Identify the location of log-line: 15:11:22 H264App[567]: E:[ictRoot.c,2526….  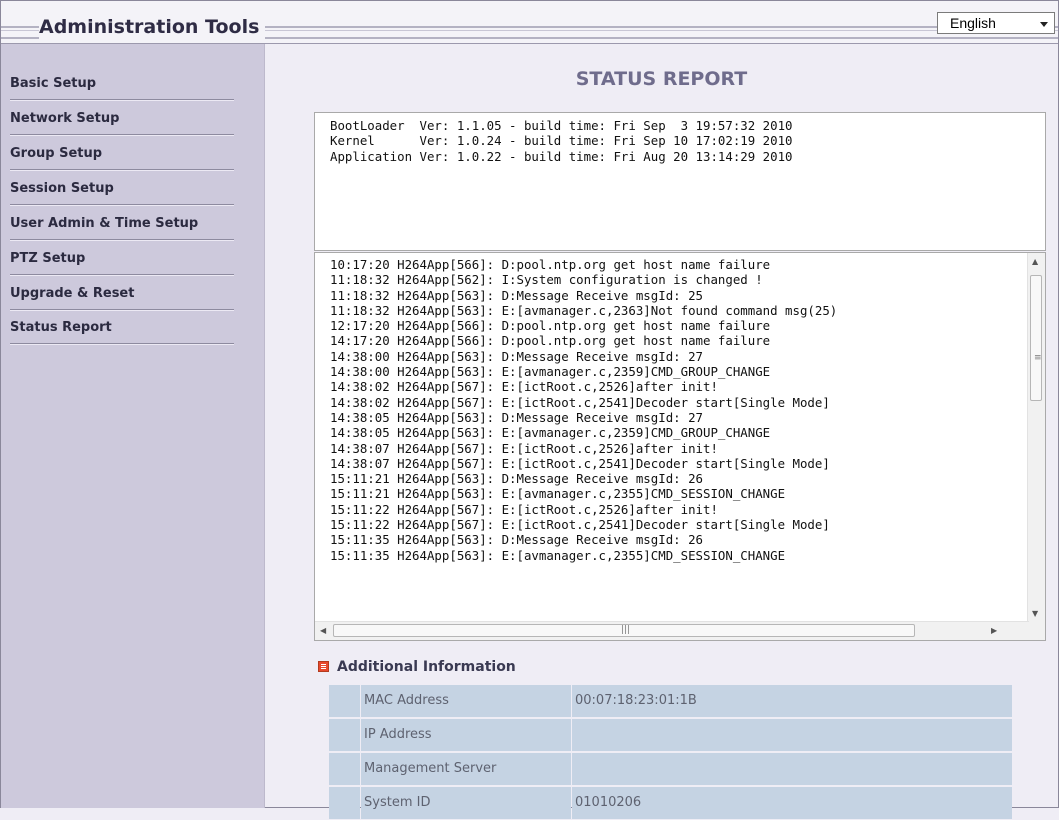
(524, 509).